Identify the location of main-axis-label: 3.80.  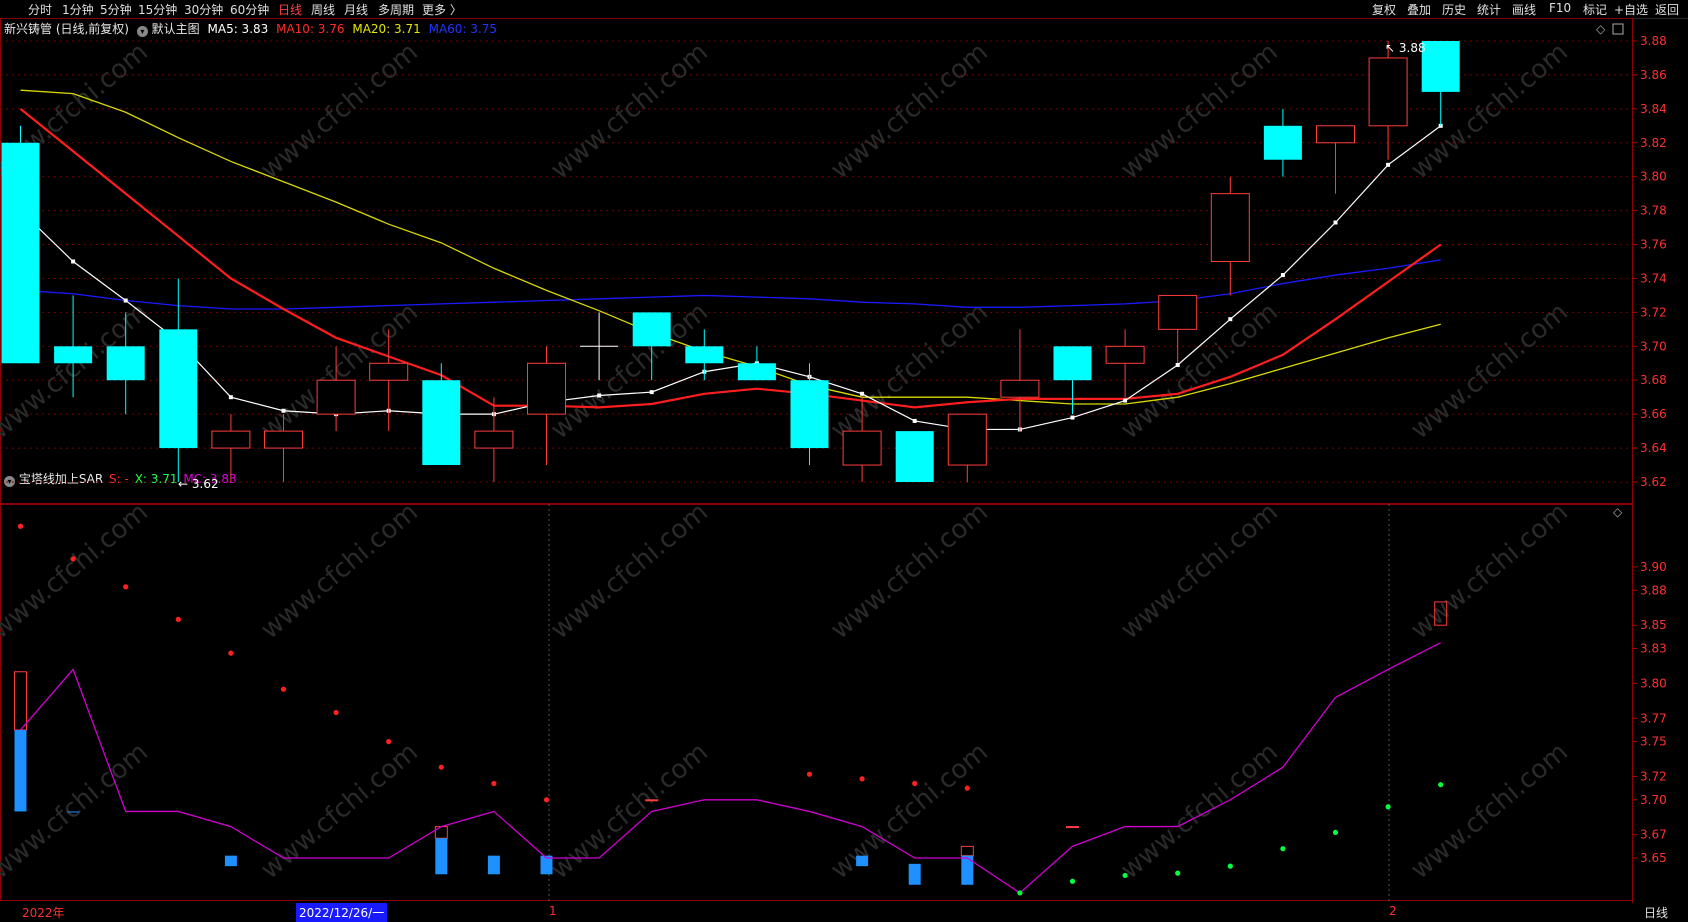
(1653, 177).